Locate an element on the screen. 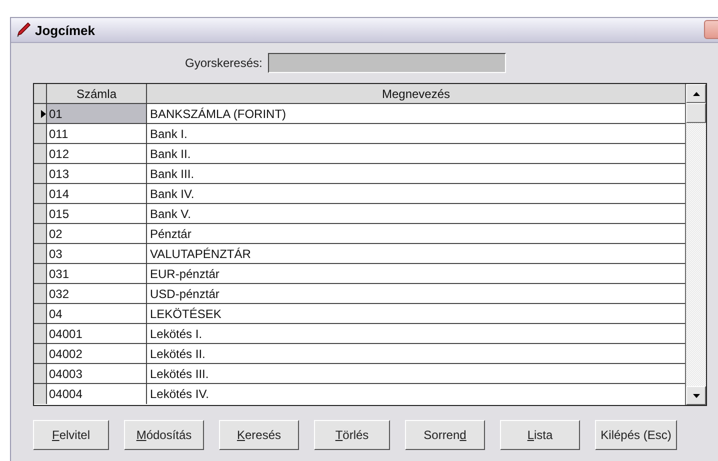  table-cell: Lekötés I. is located at coordinates (416, 333).